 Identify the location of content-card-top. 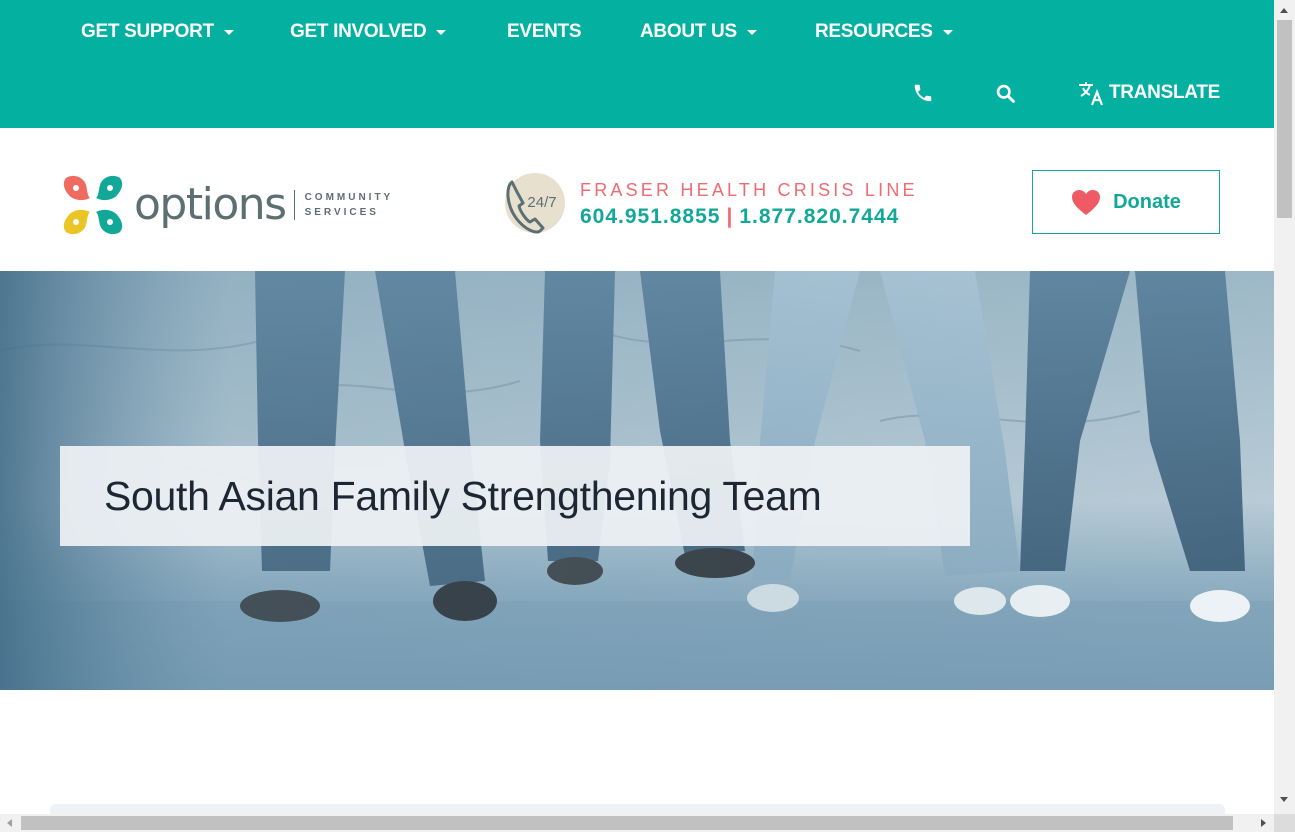
(637, 809).